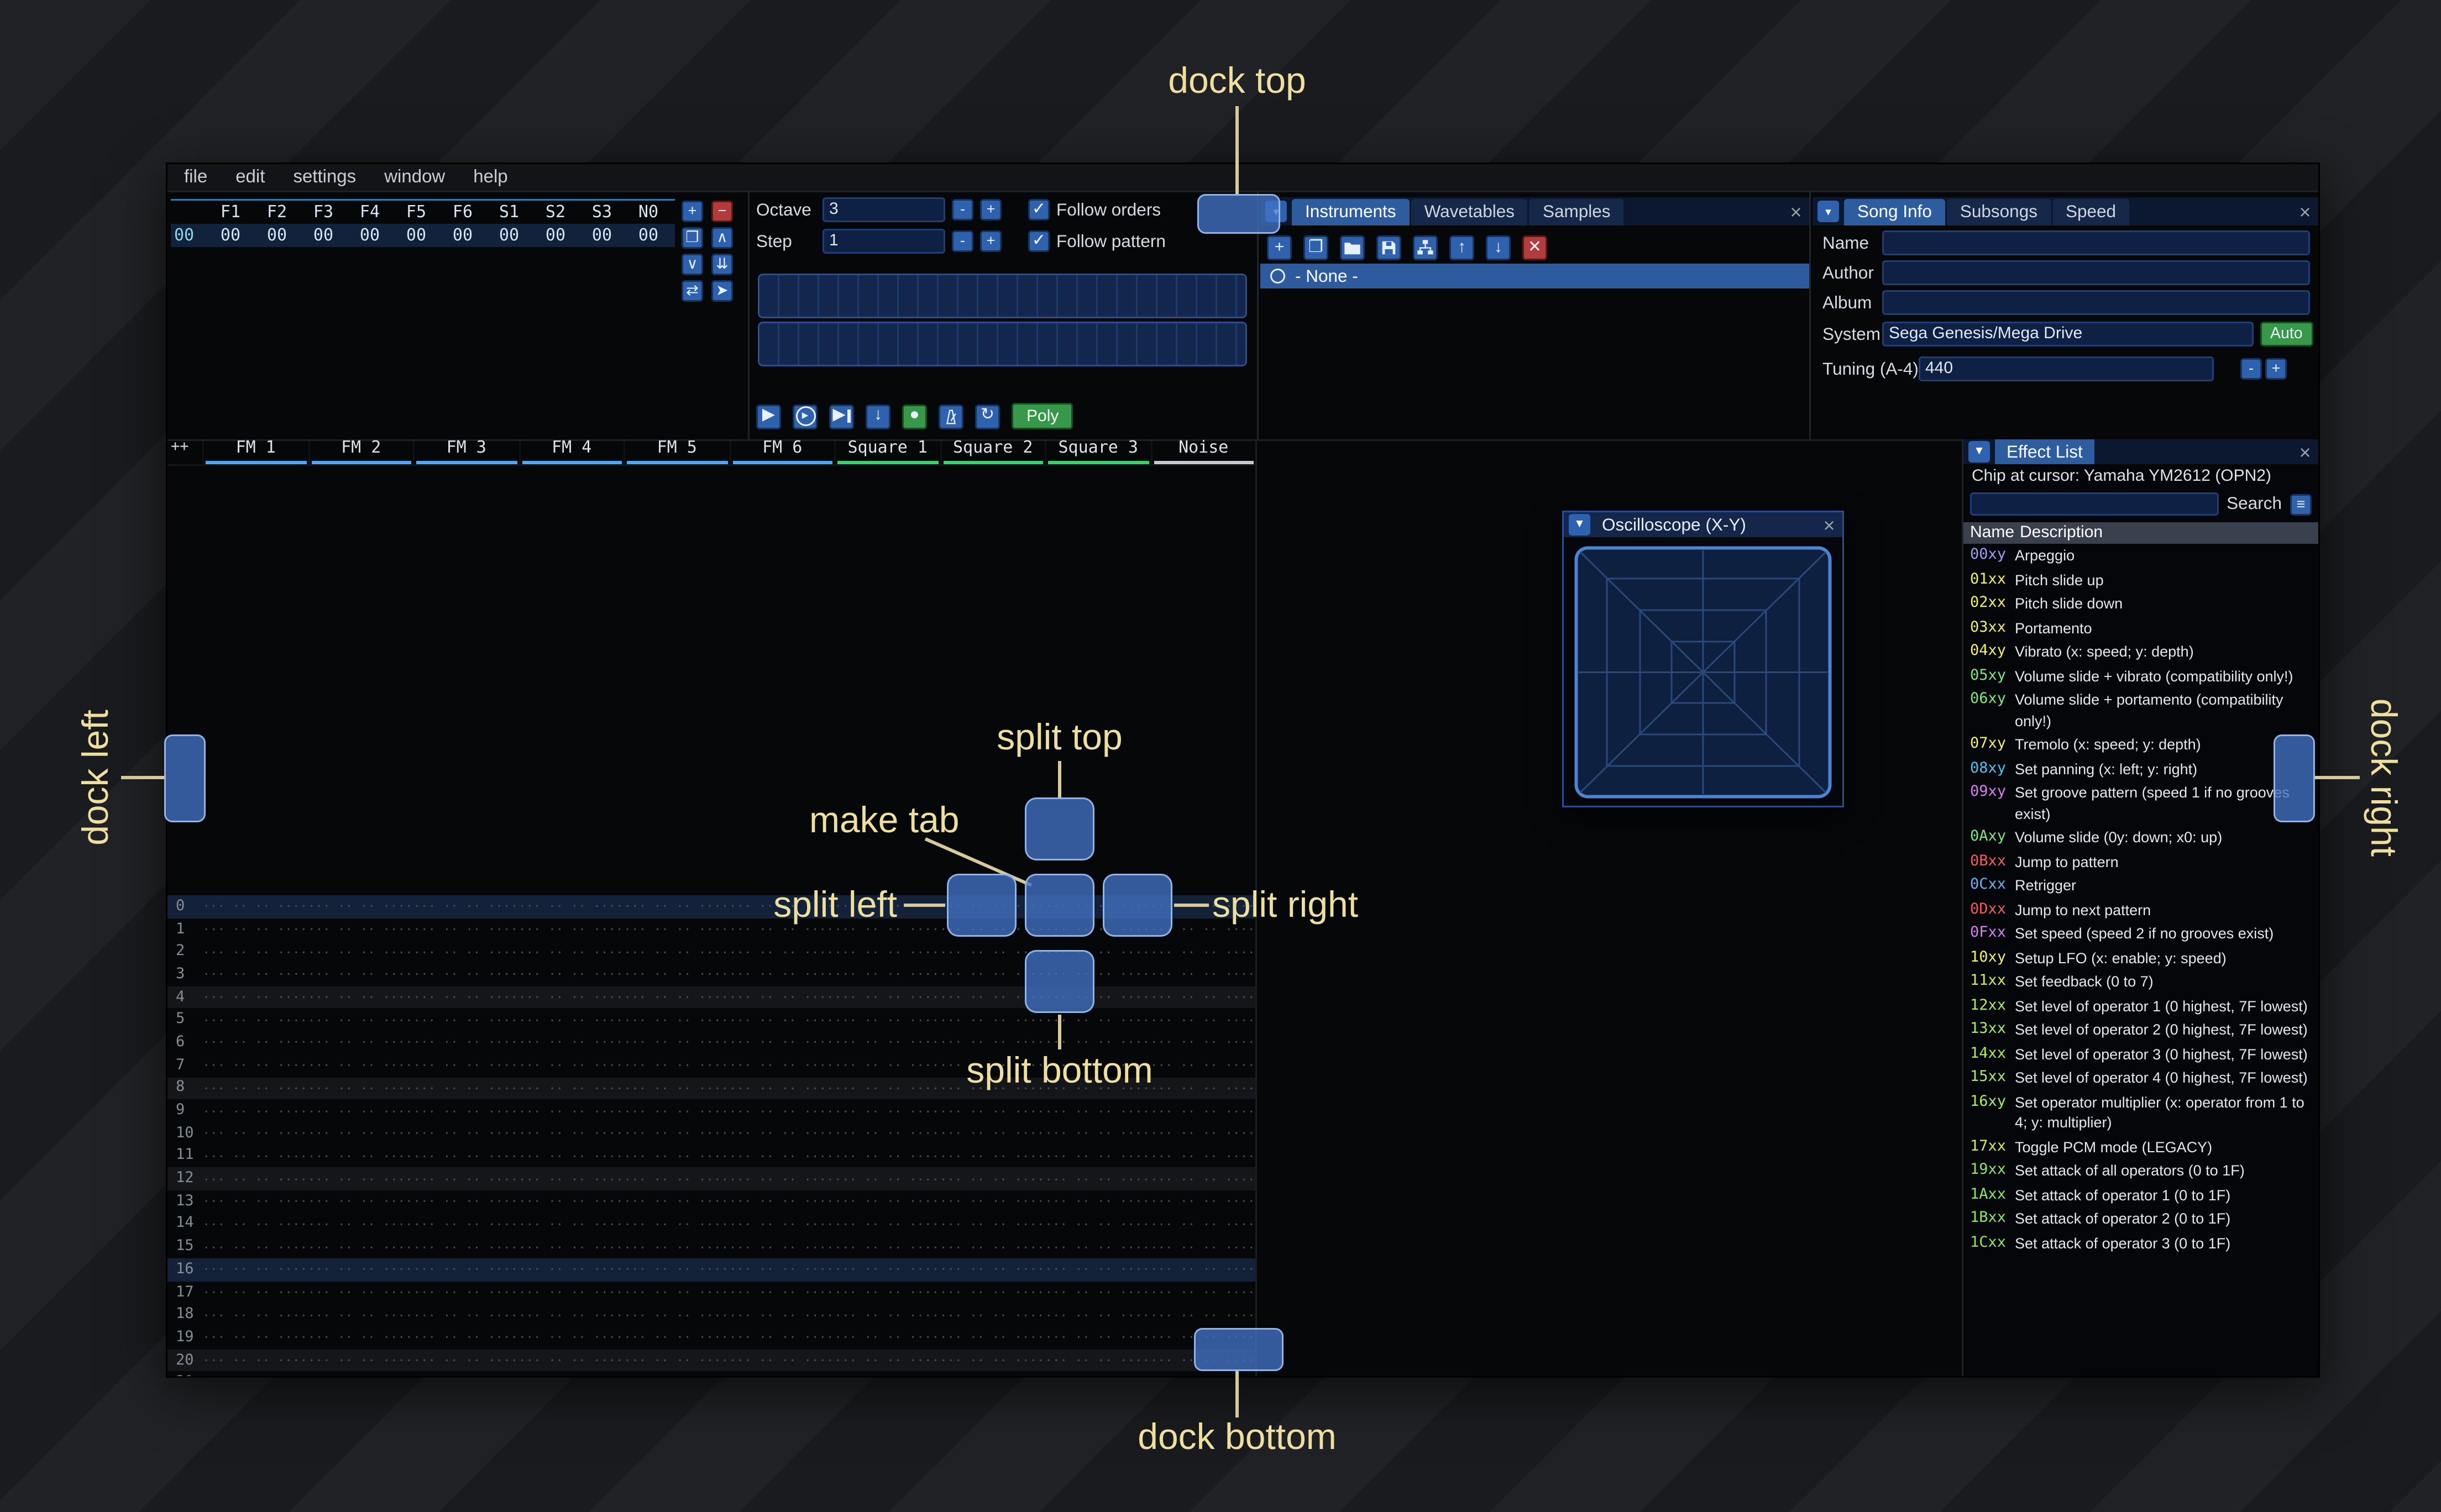 This screenshot has width=2441, height=1512. I want to click on dock-target-right, so click(2294, 778).